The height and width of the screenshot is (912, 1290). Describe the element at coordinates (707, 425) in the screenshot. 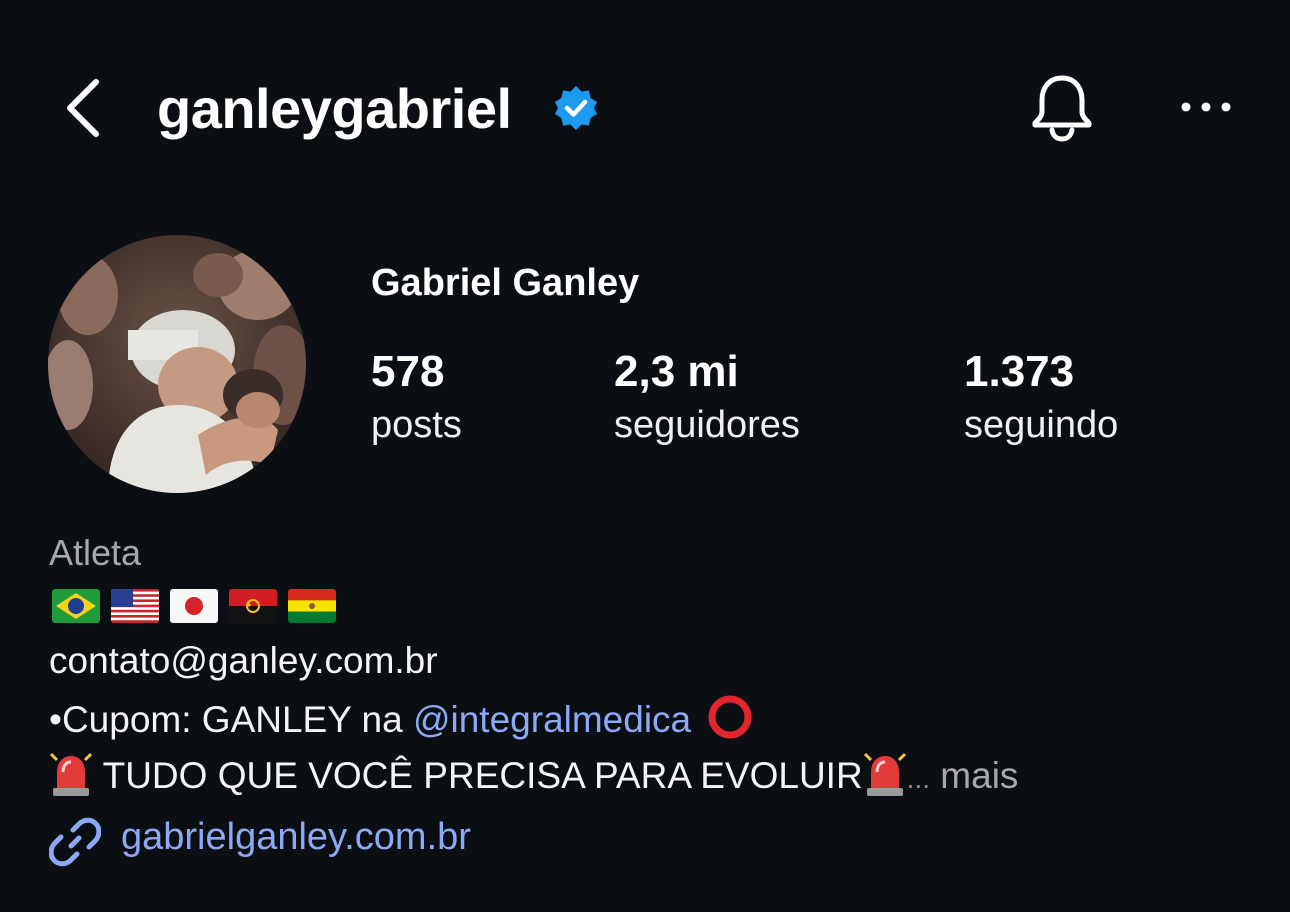

I see `stat-followers-label: seguidores` at that location.